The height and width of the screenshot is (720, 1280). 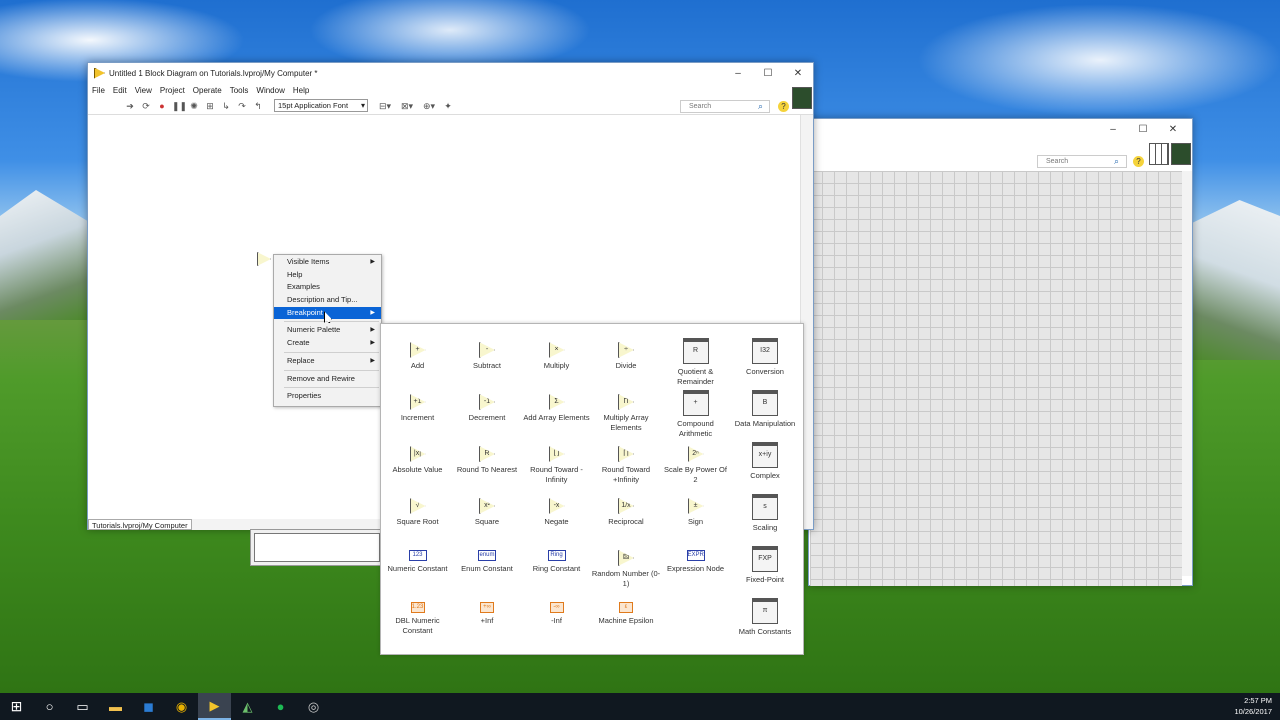 I want to click on taskbar: ⊞ ○ ▭ ▬ ◼ ◉ ▶ ◭ ● ◎ 2:57 PM 10/26/2017, so click(x=640, y=706).